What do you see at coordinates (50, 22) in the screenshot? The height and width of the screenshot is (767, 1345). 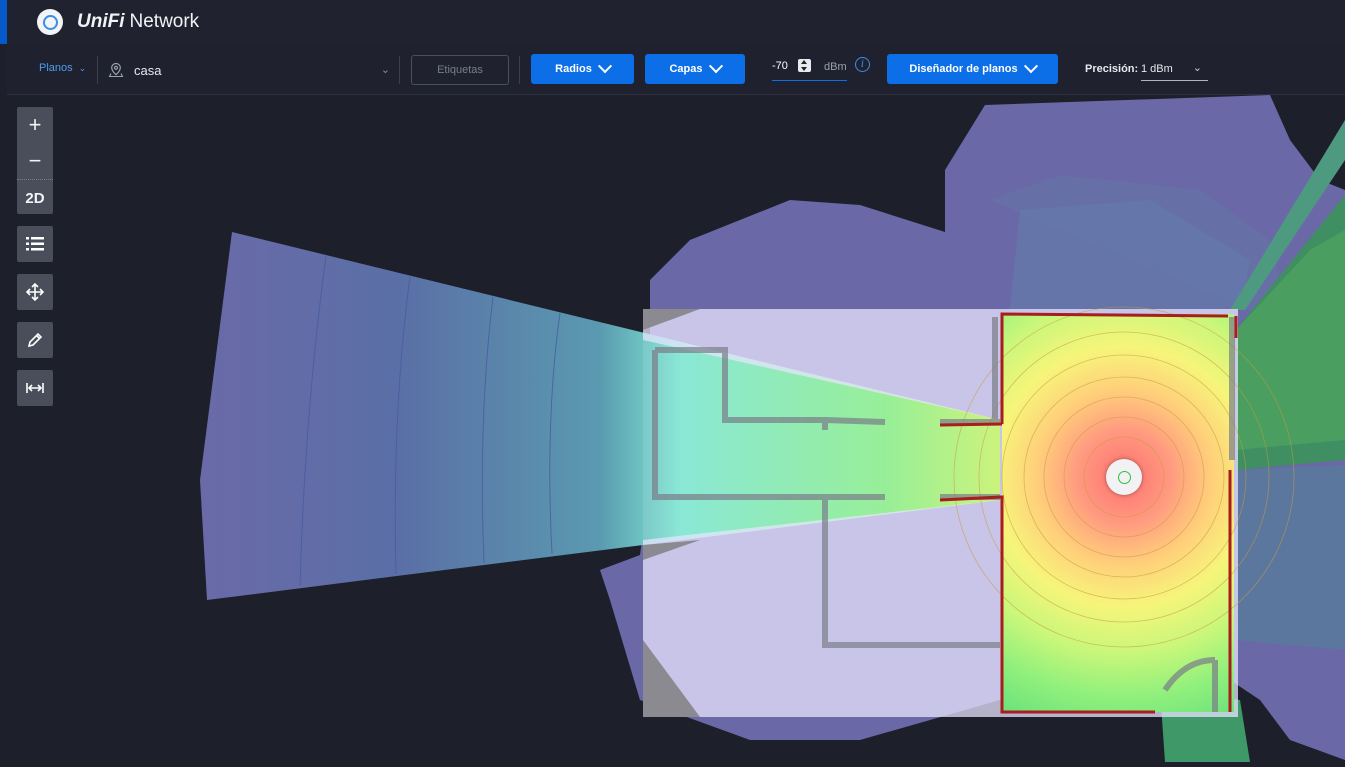 I see `unifi-logo-icon` at bounding box center [50, 22].